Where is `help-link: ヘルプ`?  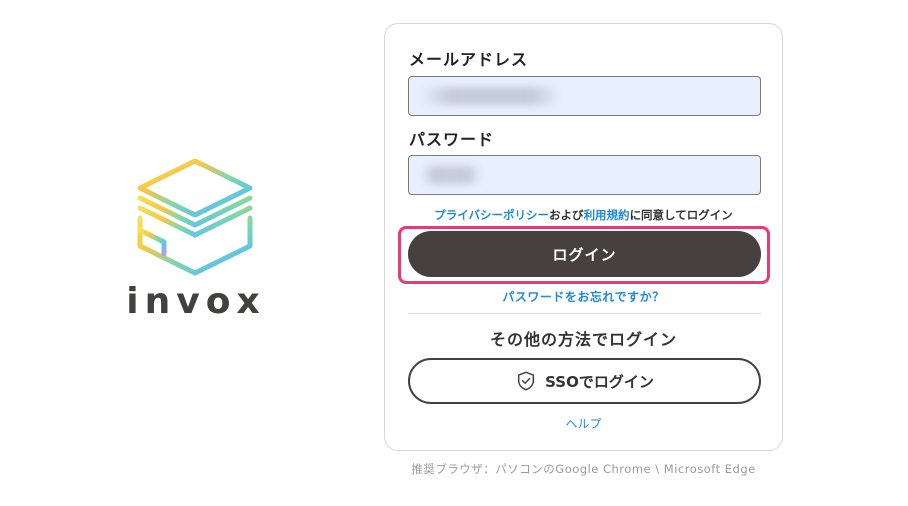
help-link: ヘルプ is located at coordinates (583, 423).